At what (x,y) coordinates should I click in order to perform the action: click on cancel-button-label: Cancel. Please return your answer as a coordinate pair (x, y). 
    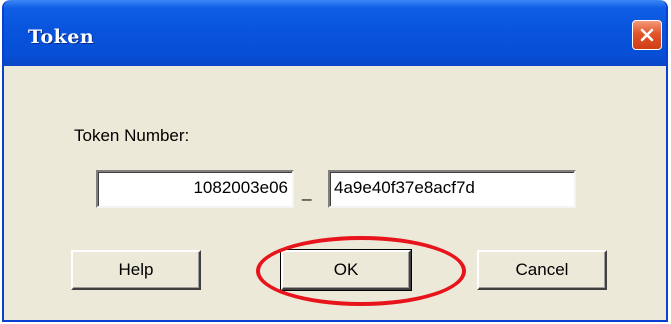
    Looking at the image, I should click on (542, 269).